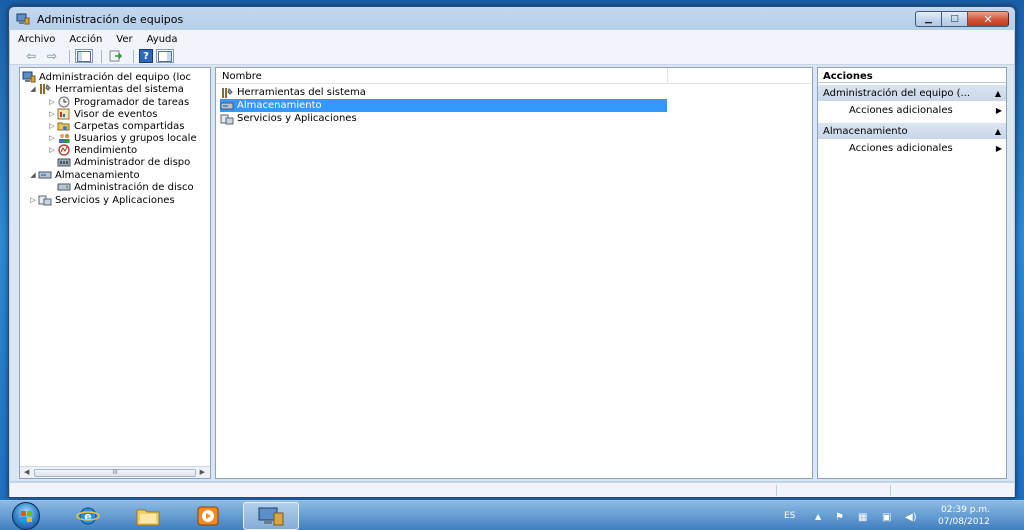 The height and width of the screenshot is (530, 1024). What do you see at coordinates (988, 19) in the screenshot?
I see `close-button: ✕` at bounding box center [988, 19].